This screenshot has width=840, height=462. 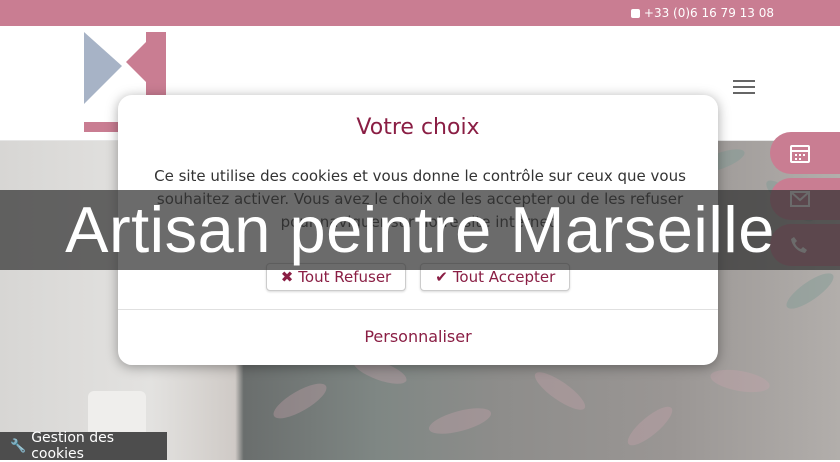 I want to click on refuse-all-label: Tout Refuser, so click(x=345, y=277).